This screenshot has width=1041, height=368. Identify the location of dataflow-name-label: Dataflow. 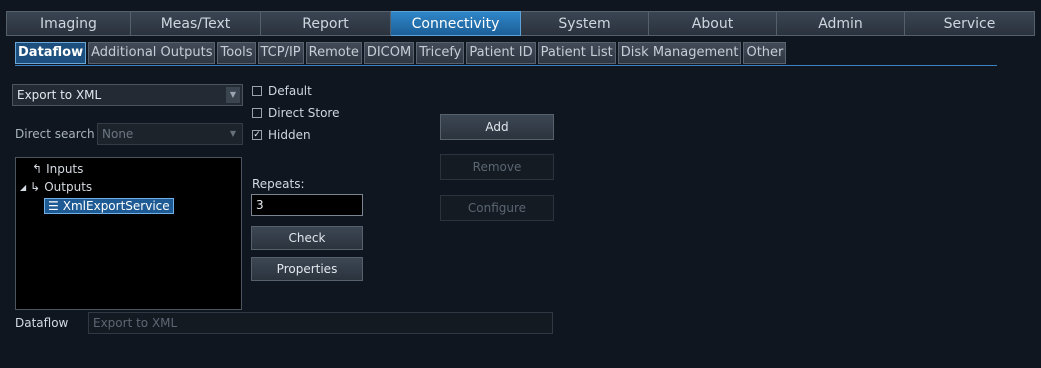
(42, 323).